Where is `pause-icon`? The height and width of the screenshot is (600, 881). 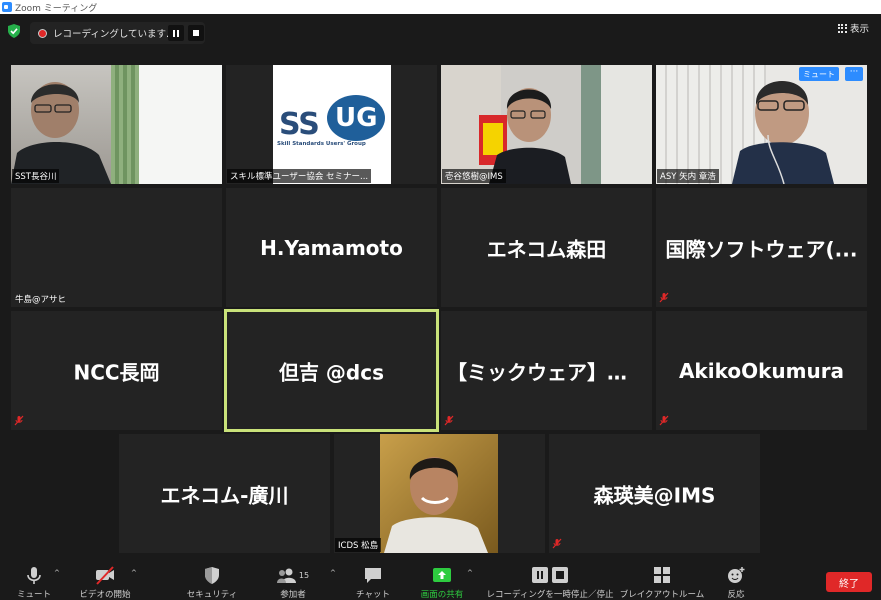 pause-icon is located at coordinates (176, 33).